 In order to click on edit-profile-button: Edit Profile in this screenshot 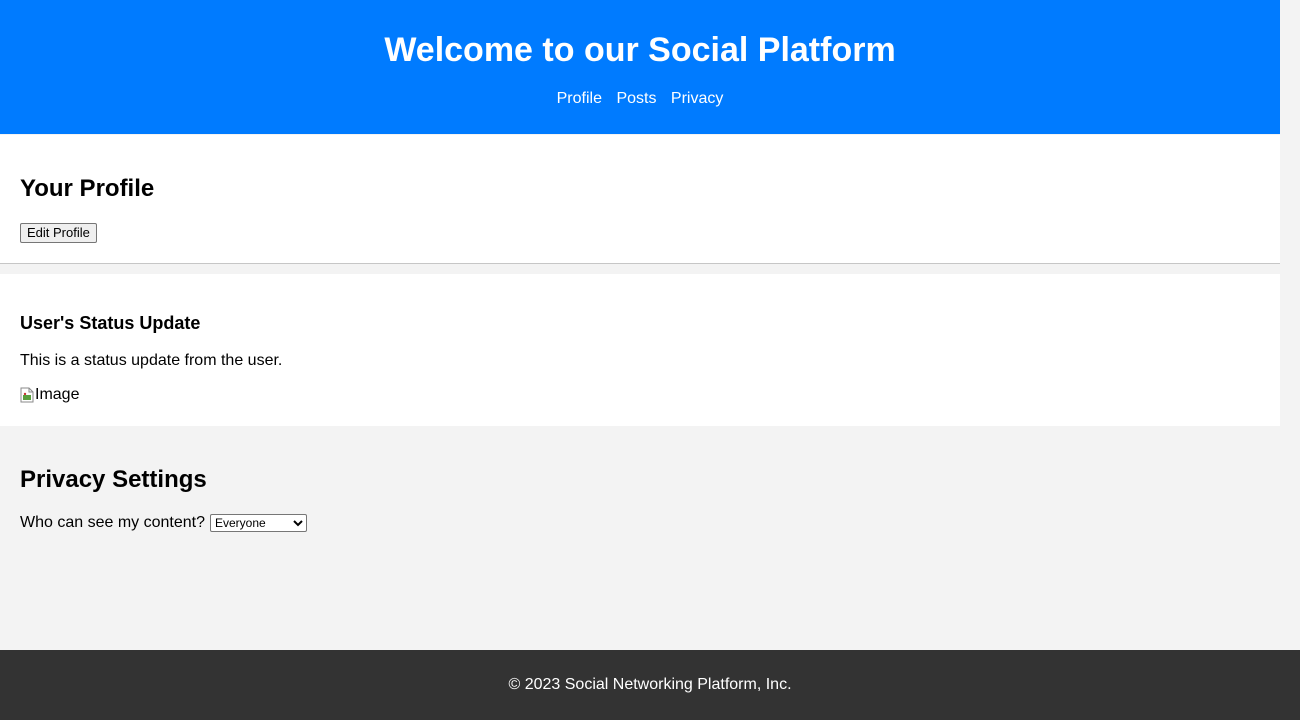, I will do `click(58, 233)`.